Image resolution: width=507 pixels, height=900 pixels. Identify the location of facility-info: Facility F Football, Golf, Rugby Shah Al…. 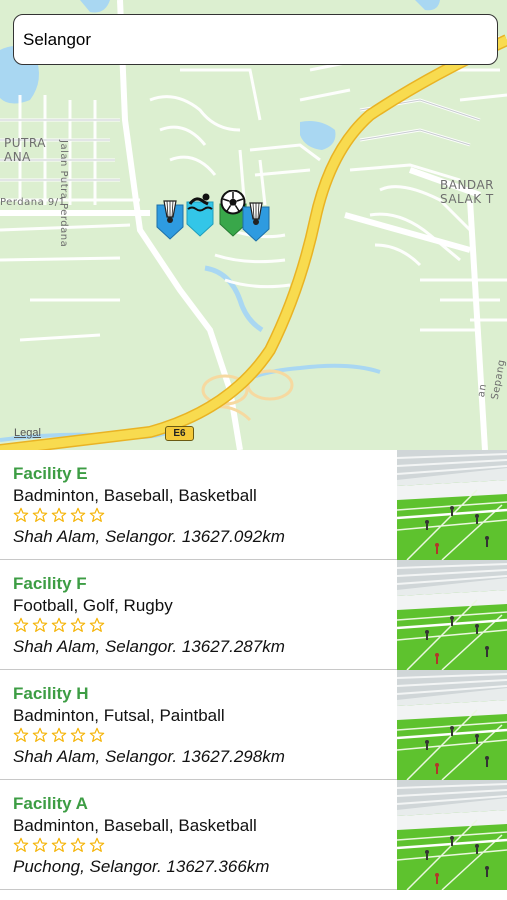
(203, 615).